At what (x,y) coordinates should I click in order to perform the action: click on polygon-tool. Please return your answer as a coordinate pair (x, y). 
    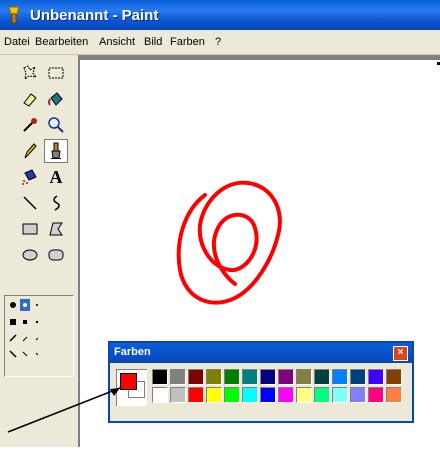
    Looking at the image, I should click on (56, 229).